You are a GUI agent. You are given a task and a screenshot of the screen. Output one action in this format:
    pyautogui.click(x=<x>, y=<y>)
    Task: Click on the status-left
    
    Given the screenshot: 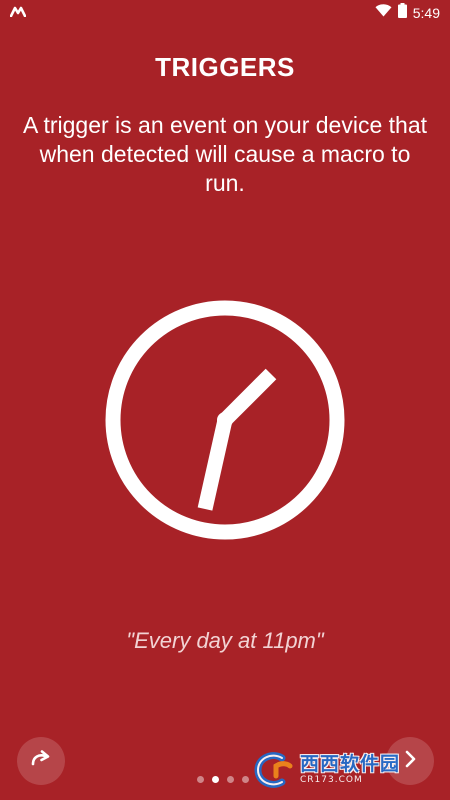 What is the action you would take?
    pyautogui.click(x=18, y=13)
    